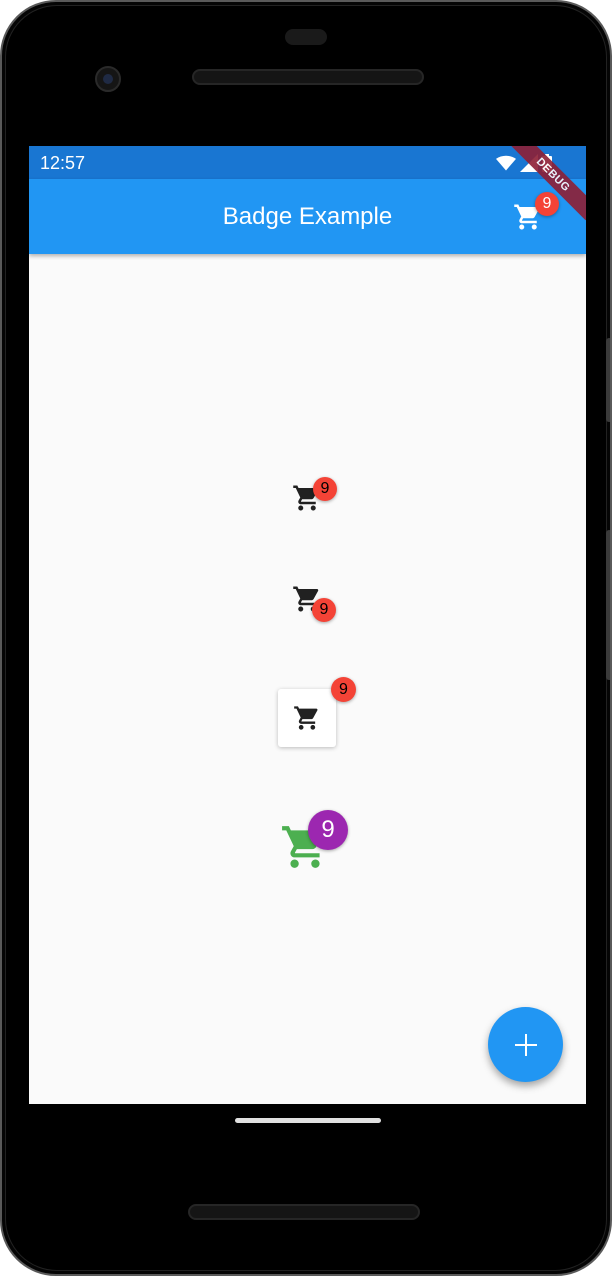 This screenshot has height=1280, width=616. Describe the element at coordinates (307, 162) in the screenshot. I see `status-bar: 12:57` at that location.